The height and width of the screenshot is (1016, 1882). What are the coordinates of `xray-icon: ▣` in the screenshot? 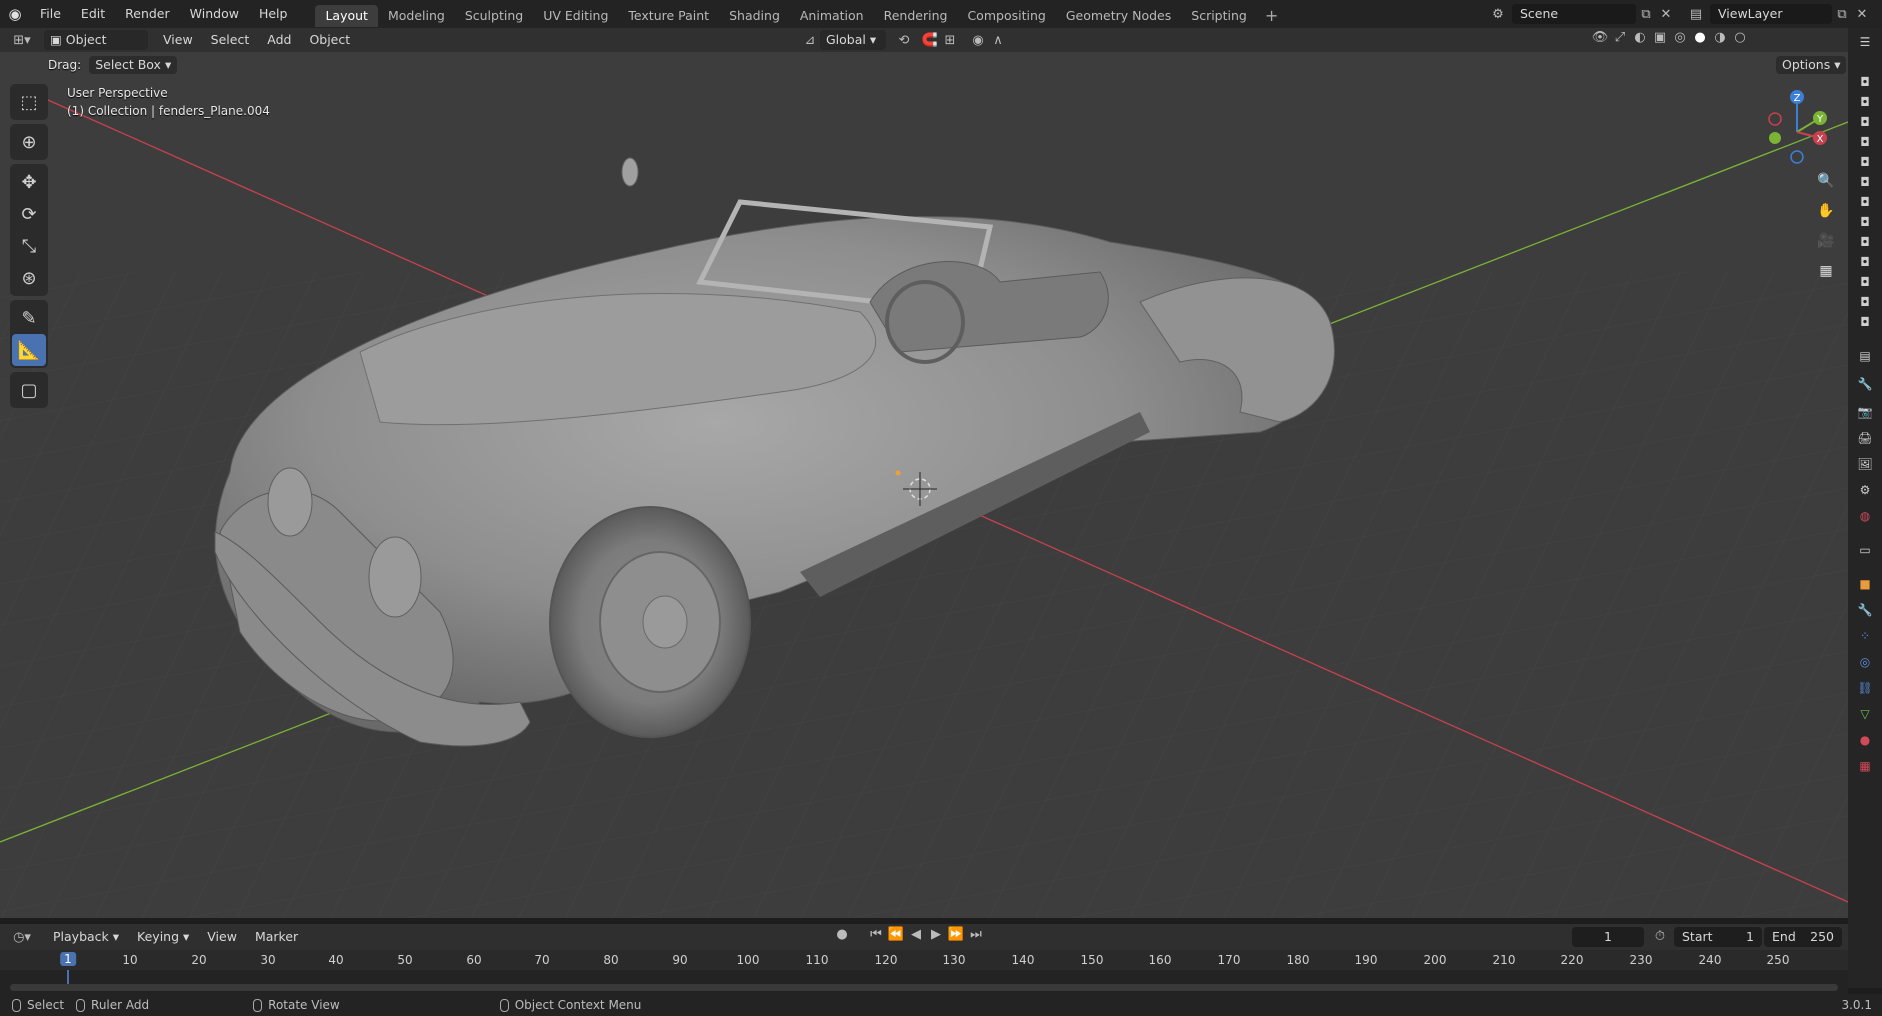 It's located at (1660, 37).